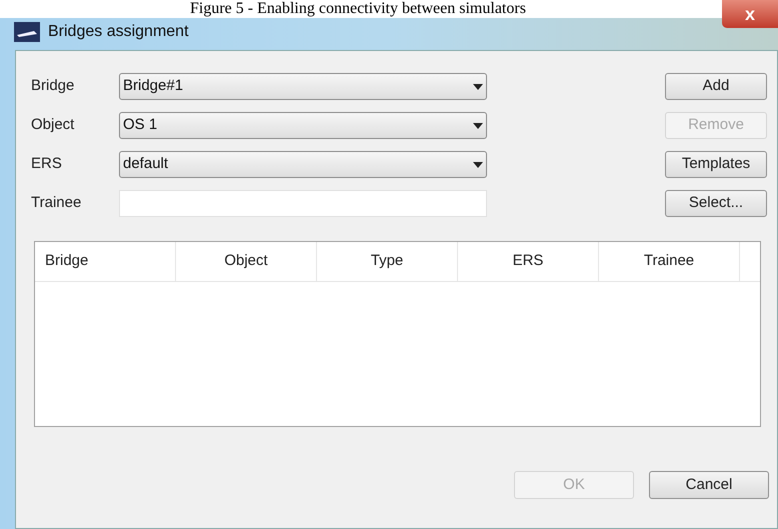 The image size is (778, 529). Describe the element at coordinates (56, 203) in the screenshot. I see `field-label: Trainee` at that location.